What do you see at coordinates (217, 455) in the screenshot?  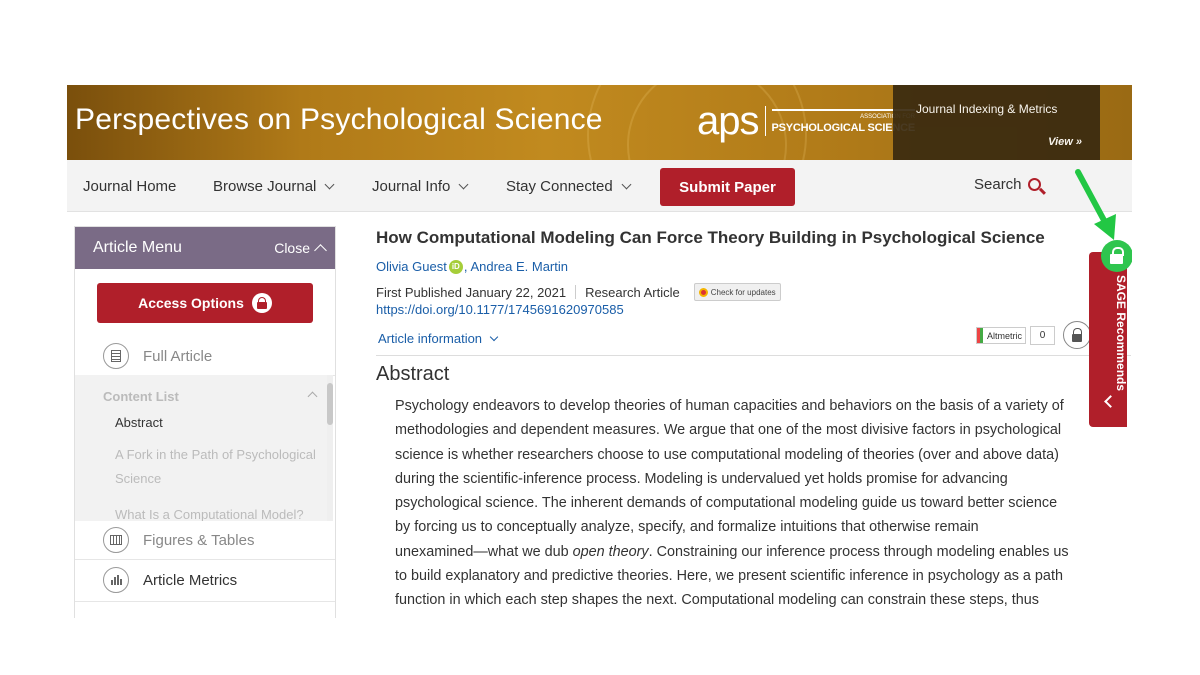 I see `content-list-item-fork: A Fork in the Path of Psychological` at bounding box center [217, 455].